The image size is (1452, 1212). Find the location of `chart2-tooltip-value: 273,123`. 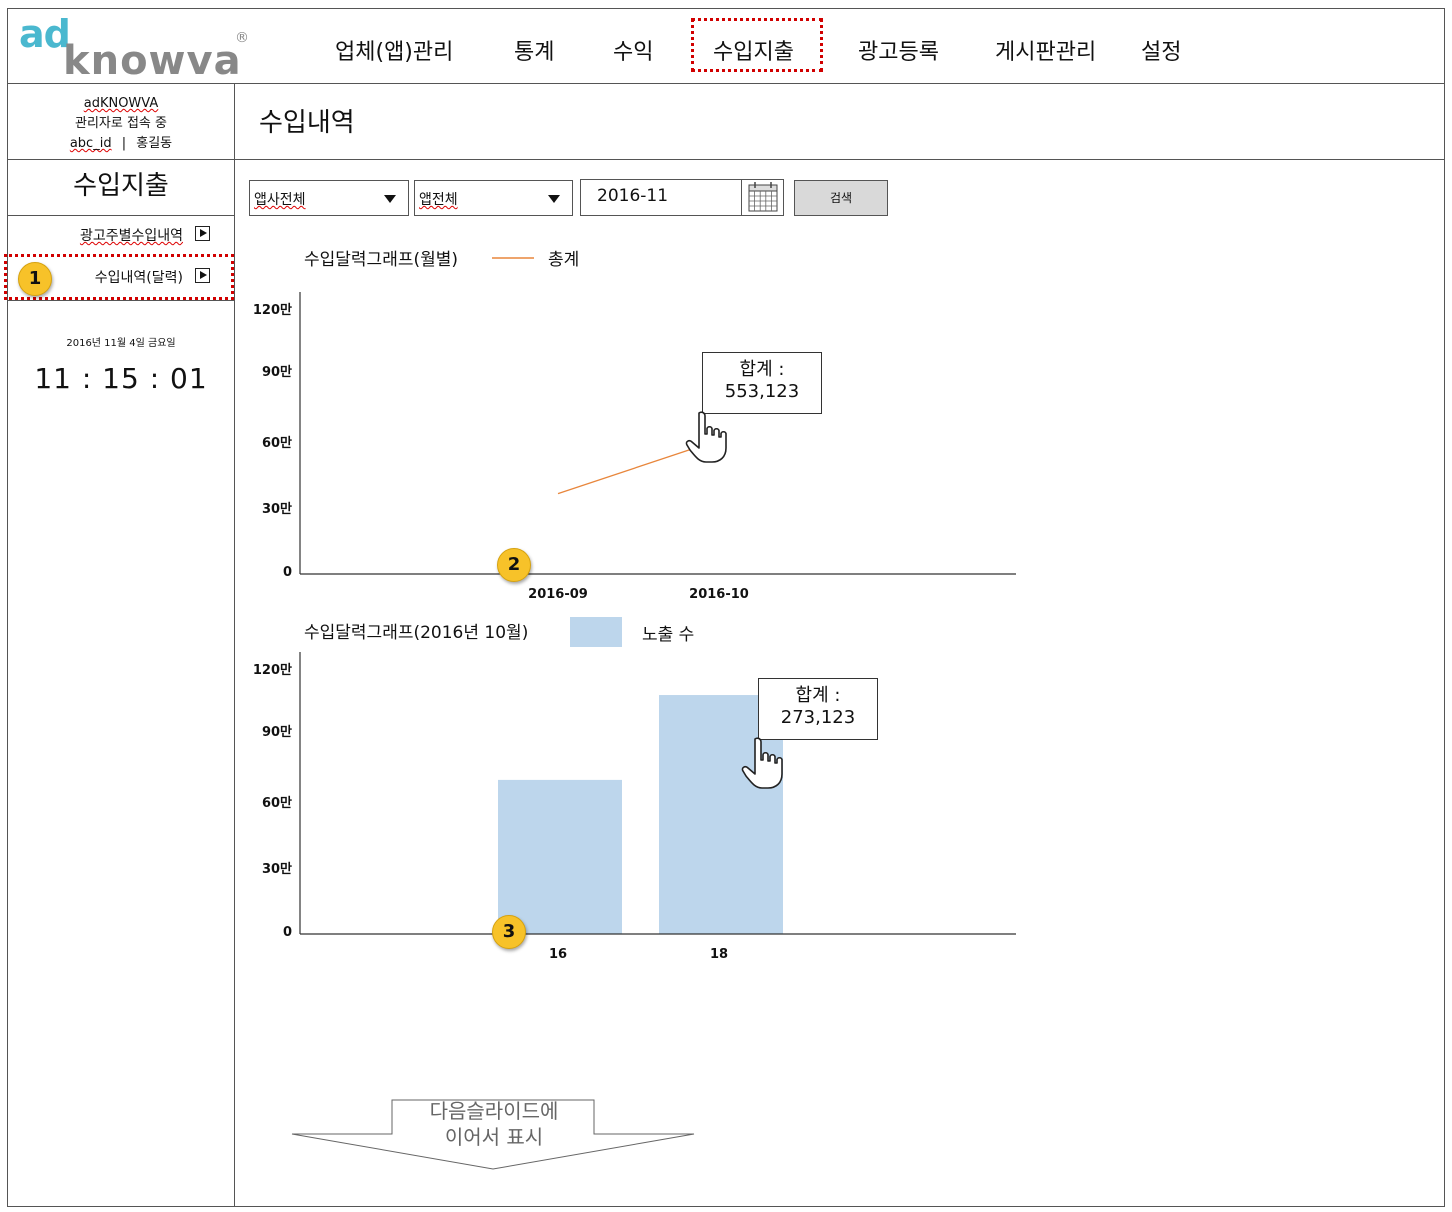

chart2-tooltip-value: 273,123 is located at coordinates (818, 717).